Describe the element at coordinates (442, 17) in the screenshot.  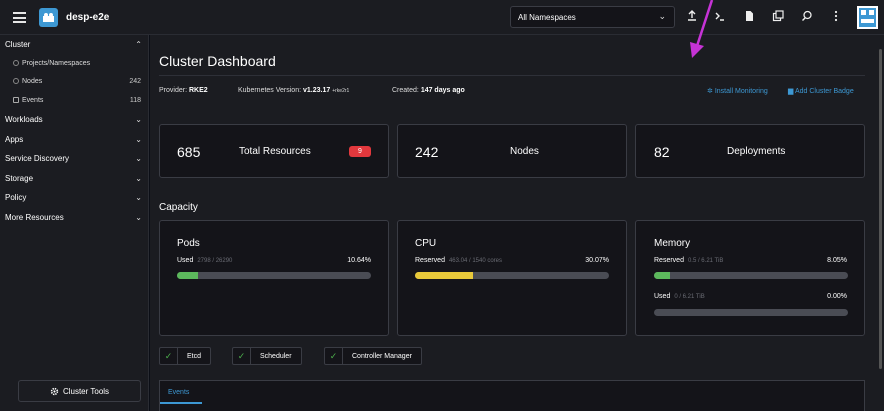
I see `top-bar: desp-e2e All Namespaces ⌄` at that location.